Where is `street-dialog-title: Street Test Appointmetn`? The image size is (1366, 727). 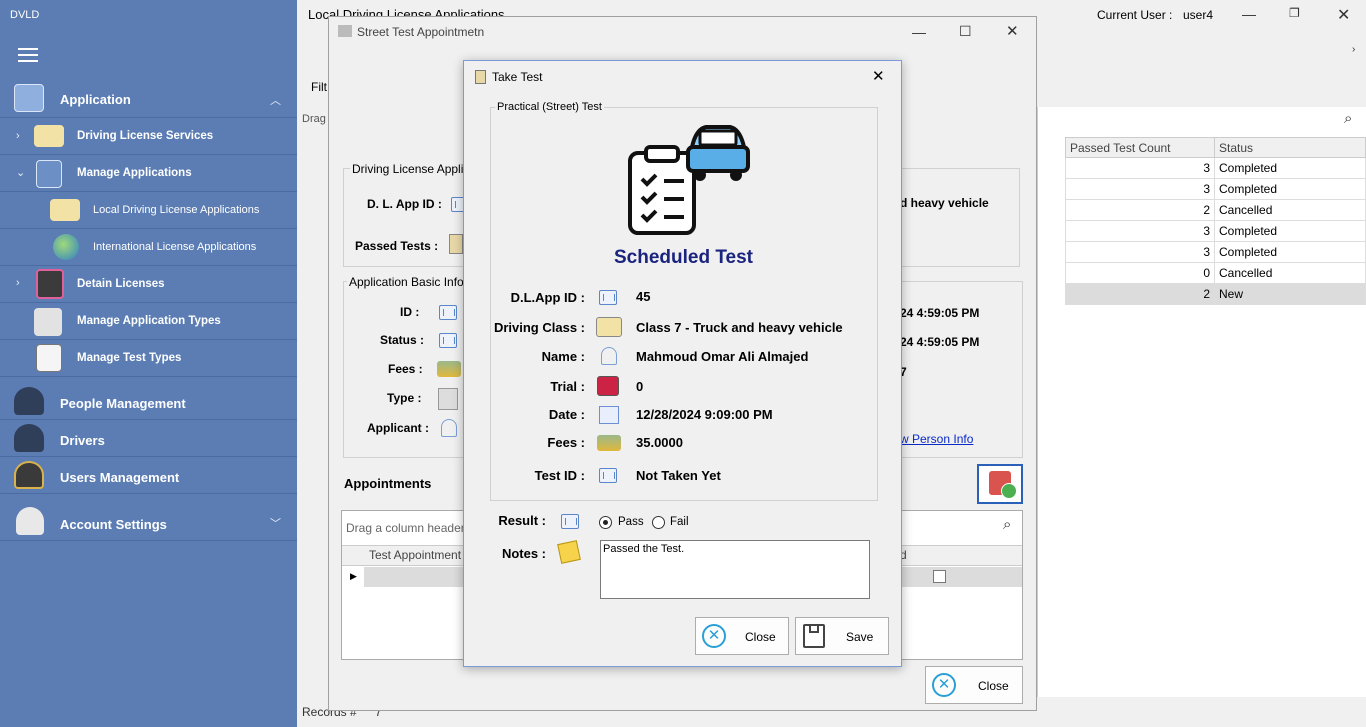
street-dialog-title: Street Test Appointmetn is located at coordinates (421, 32).